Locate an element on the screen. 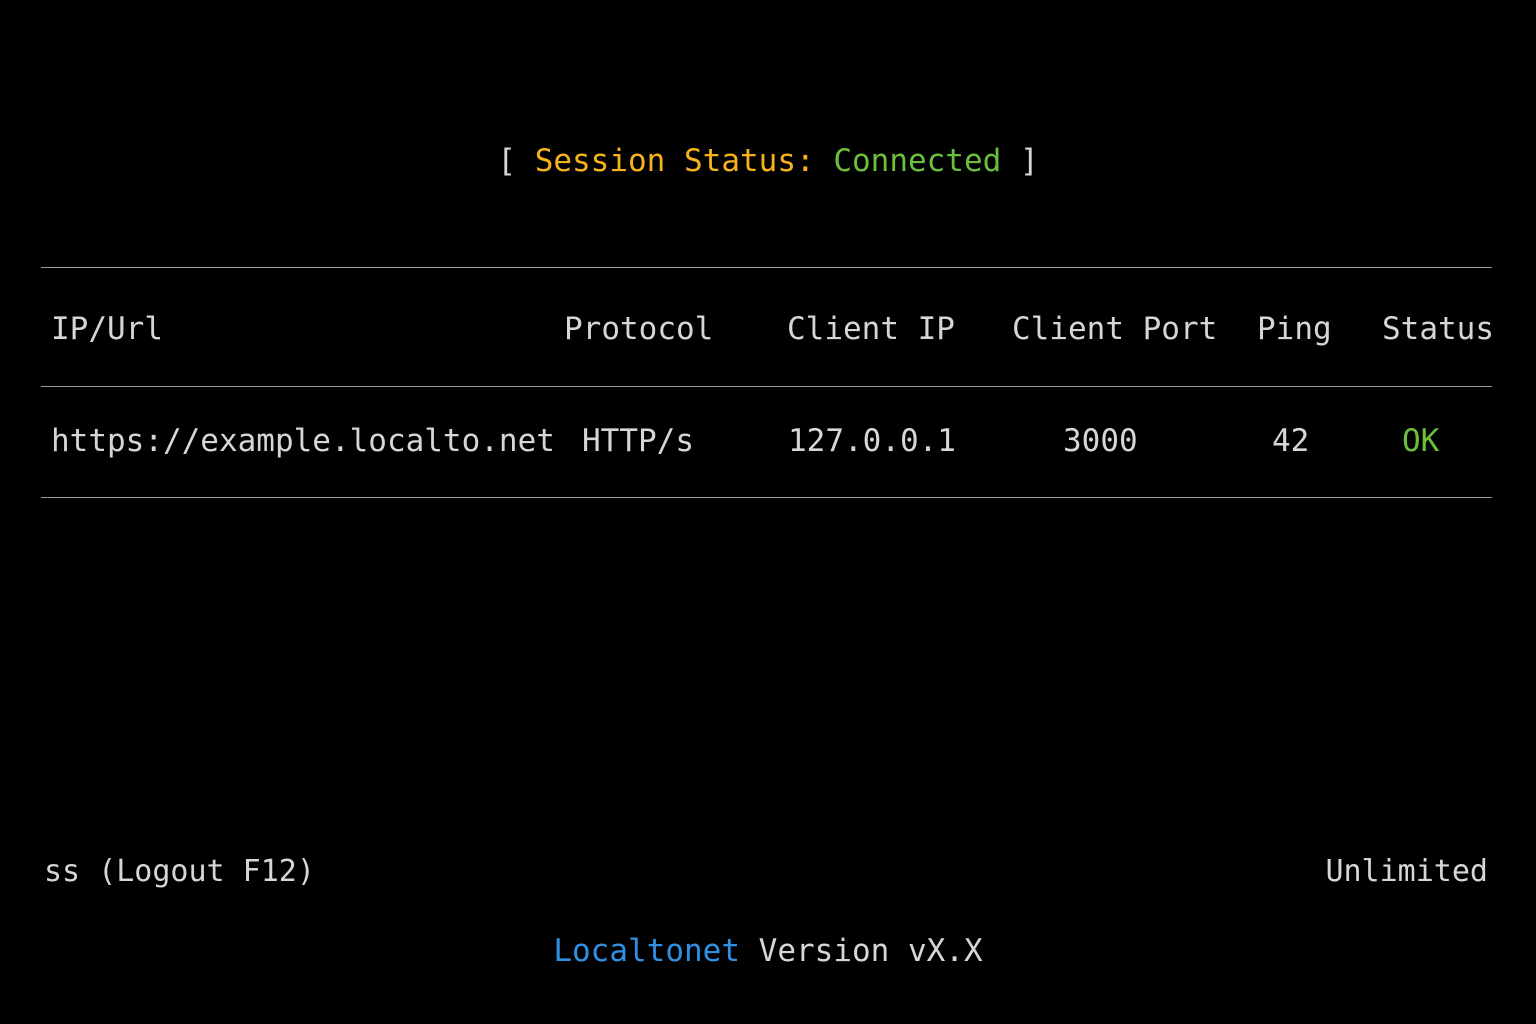 The height and width of the screenshot is (1024, 1536). footer-plan: Unlimited is located at coordinates (1406, 871).